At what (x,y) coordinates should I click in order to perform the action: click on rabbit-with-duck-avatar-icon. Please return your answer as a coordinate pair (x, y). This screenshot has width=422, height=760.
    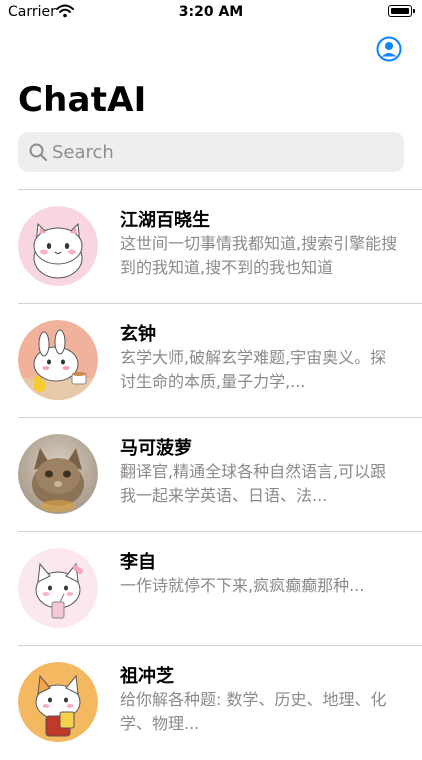
    Looking at the image, I should click on (58, 360).